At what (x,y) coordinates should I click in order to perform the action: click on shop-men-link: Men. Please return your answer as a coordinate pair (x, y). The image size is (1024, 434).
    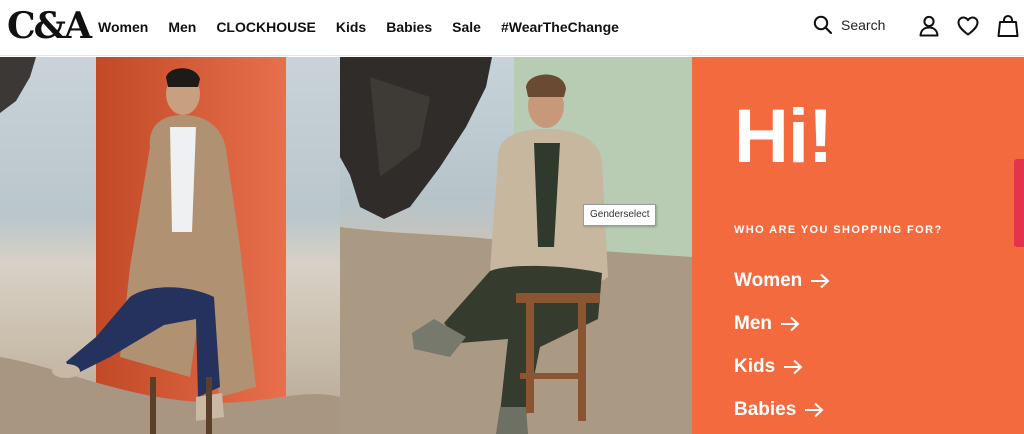
    Looking at the image, I should click on (782, 323).